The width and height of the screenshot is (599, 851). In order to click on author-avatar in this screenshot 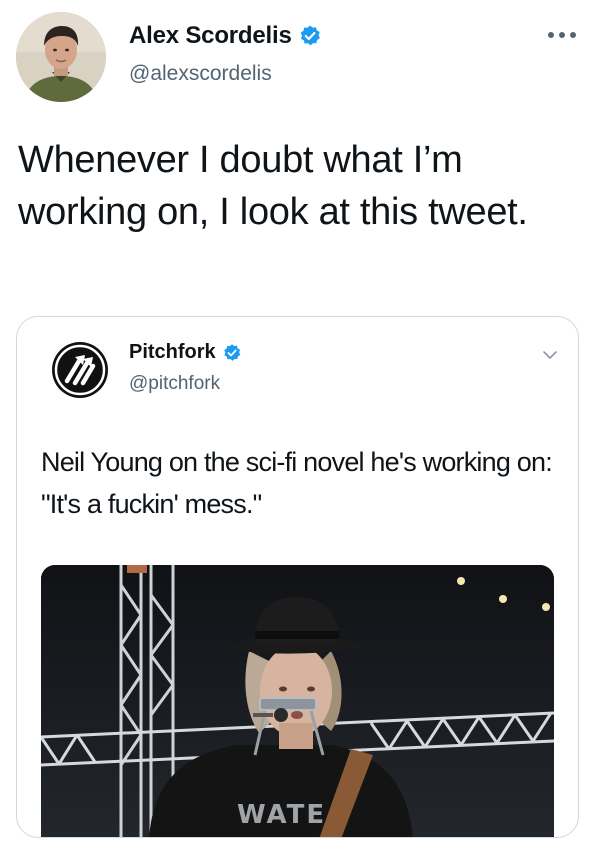, I will do `click(61, 57)`.